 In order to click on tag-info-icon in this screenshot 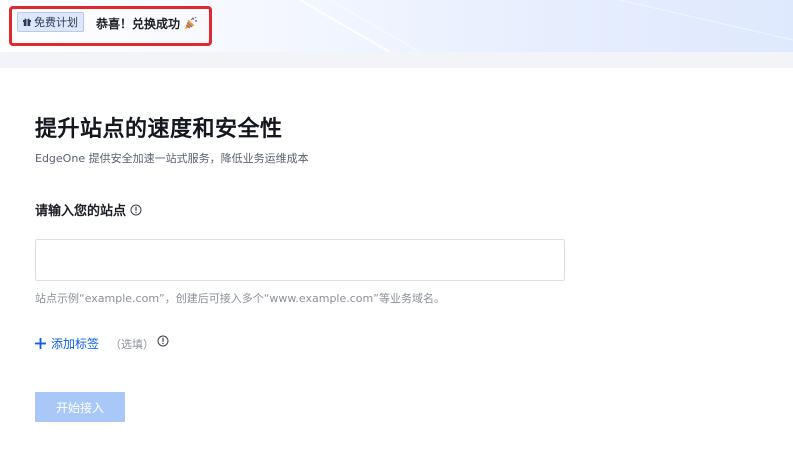, I will do `click(163, 341)`.